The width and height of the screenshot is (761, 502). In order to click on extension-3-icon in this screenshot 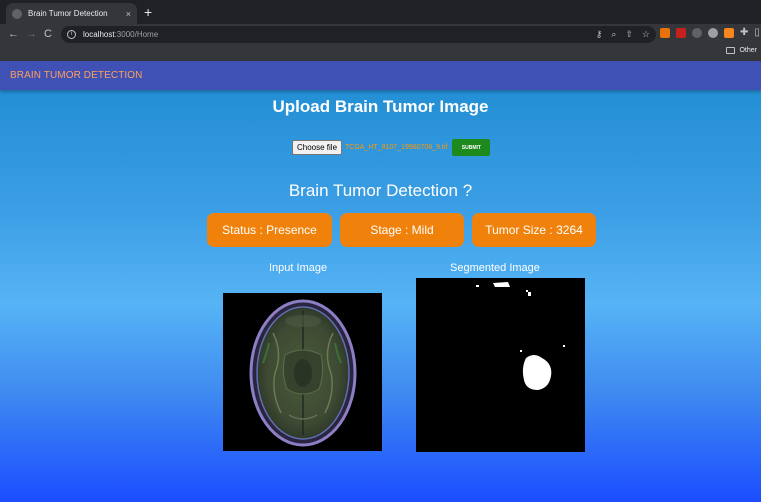, I will do `click(697, 33)`.